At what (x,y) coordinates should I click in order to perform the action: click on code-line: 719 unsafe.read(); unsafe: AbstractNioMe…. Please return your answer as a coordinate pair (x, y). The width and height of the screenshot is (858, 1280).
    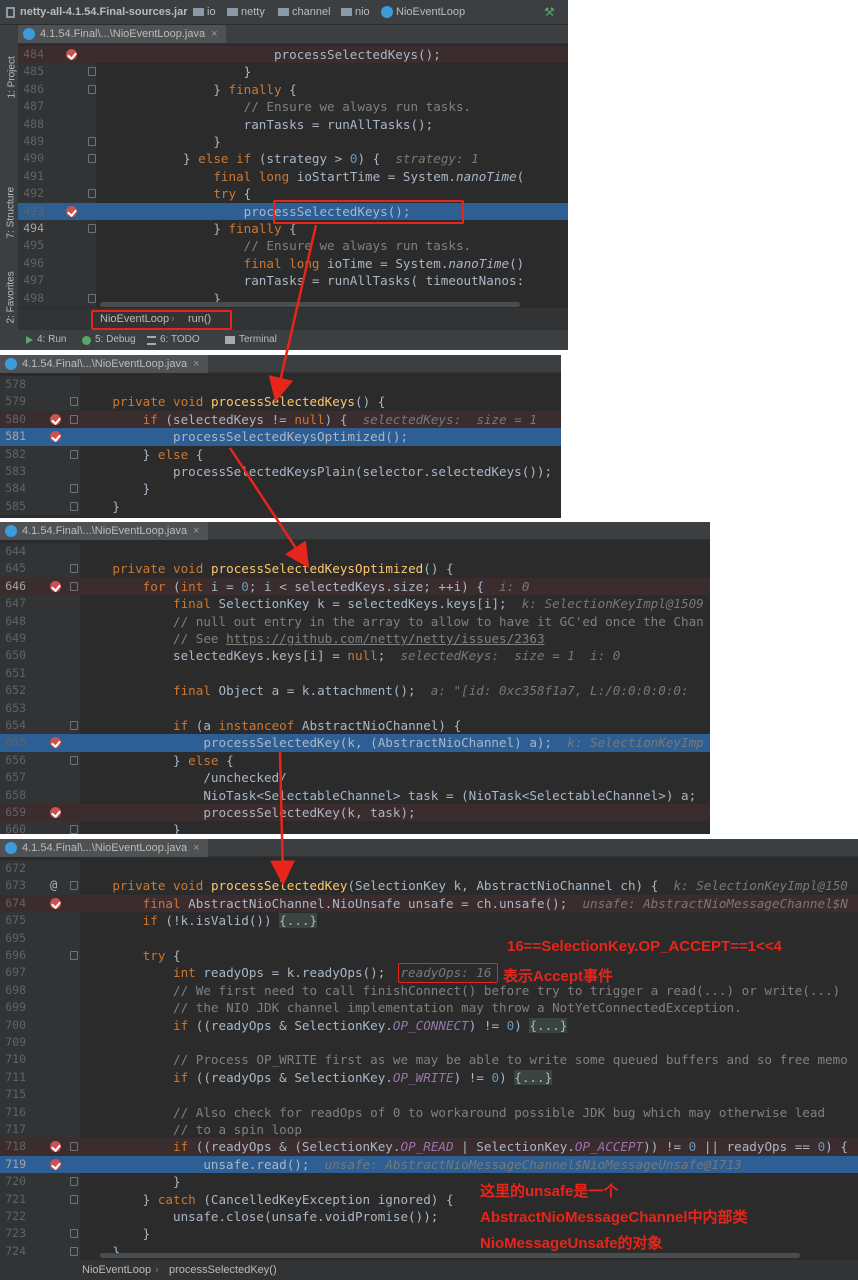
    Looking at the image, I should click on (429, 1164).